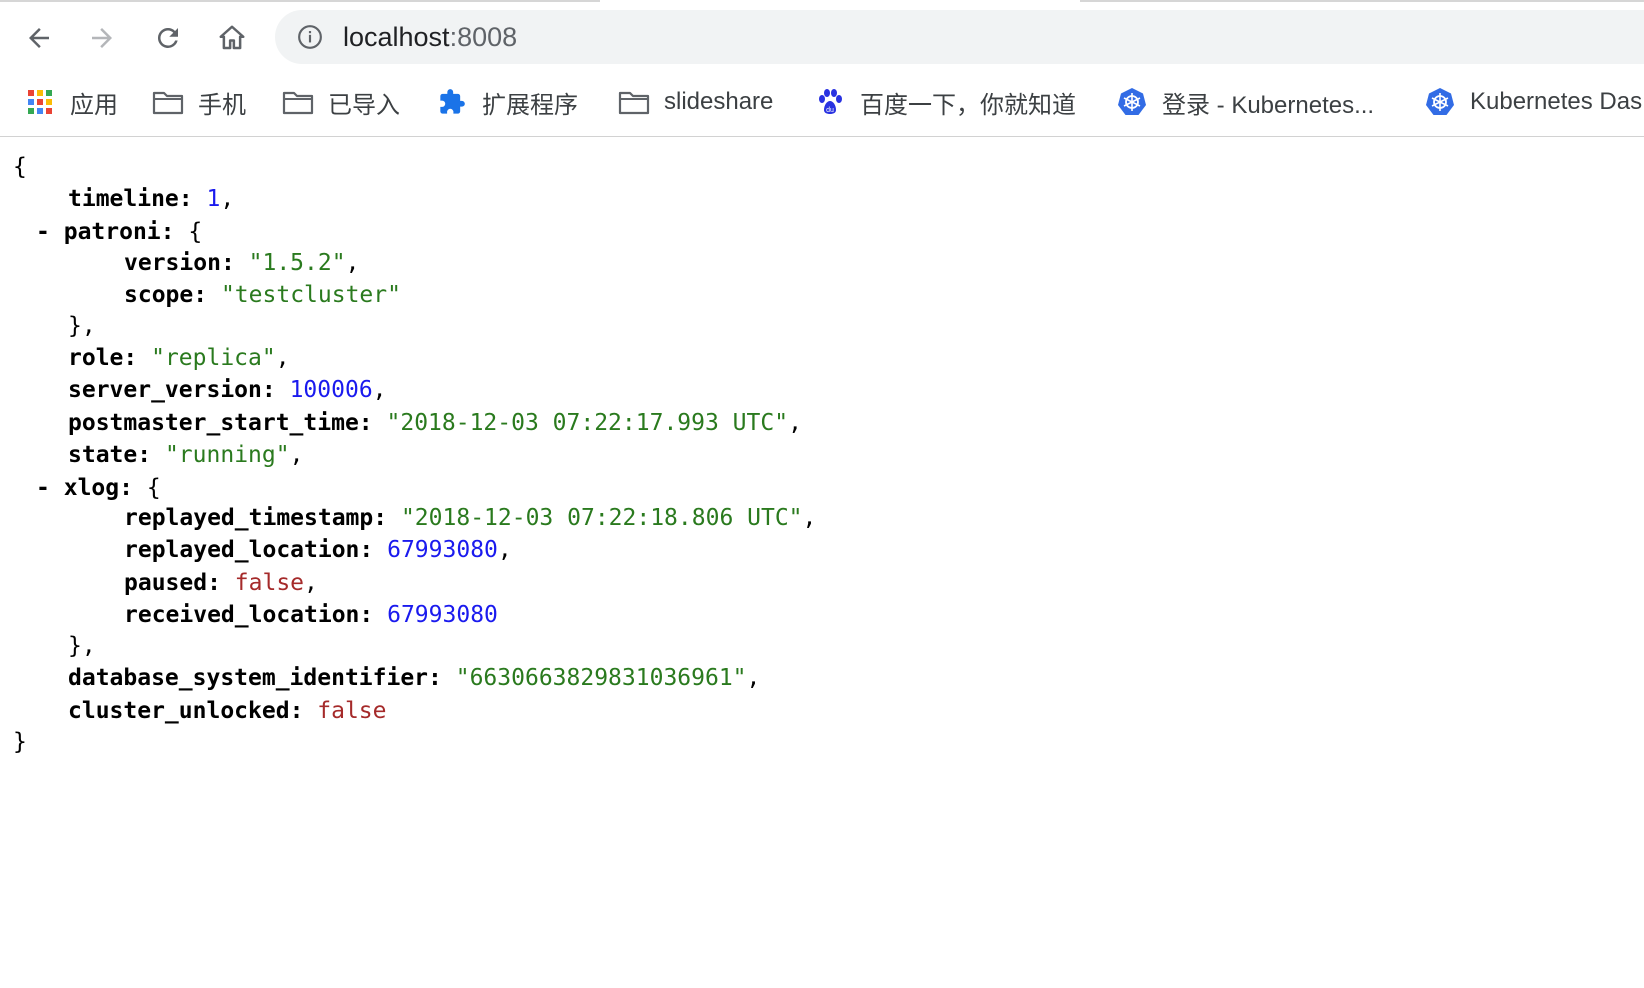 This screenshot has height=988, width=1644. Describe the element at coordinates (103, 455) in the screenshot. I see `json-key: state` at that location.